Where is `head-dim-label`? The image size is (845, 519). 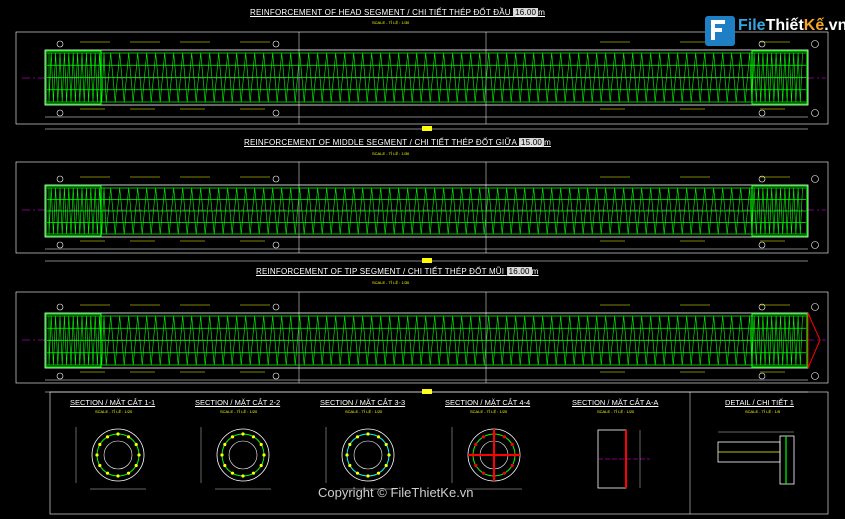 head-dim-label is located at coordinates (427, 128).